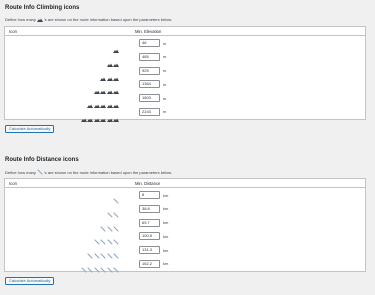  I want to click on distance-calculate-button: Calculate Automatically, so click(30, 281).